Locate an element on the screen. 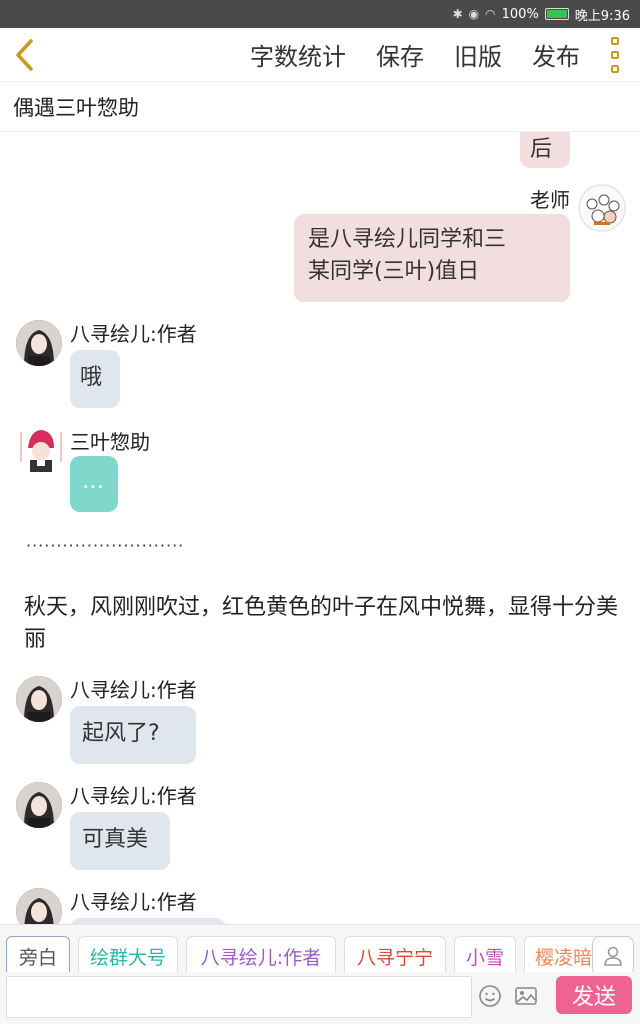 The height and width of the screenshot is (1024, 640). message-text: 哦 is located at coordinates (91, 377).